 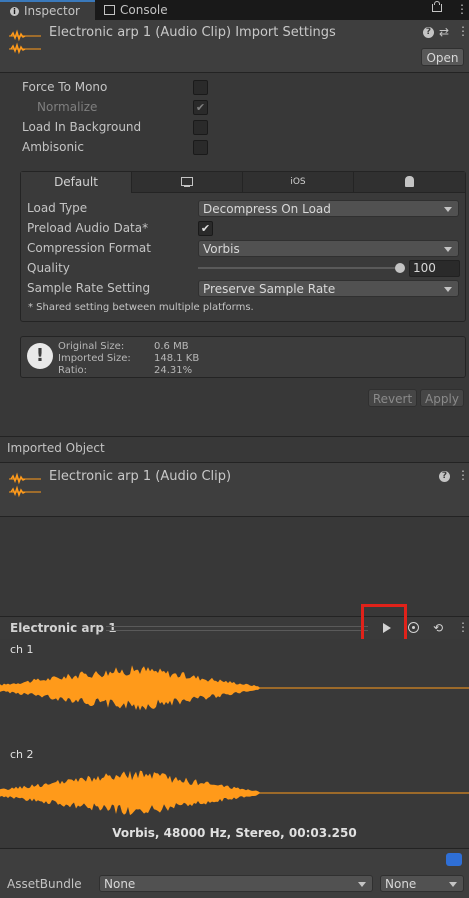 What do you see at coordinates (88, 228) in the screenshot?
I see `preload-label: Preload Audio Data*` at bounding box center [88, 228].